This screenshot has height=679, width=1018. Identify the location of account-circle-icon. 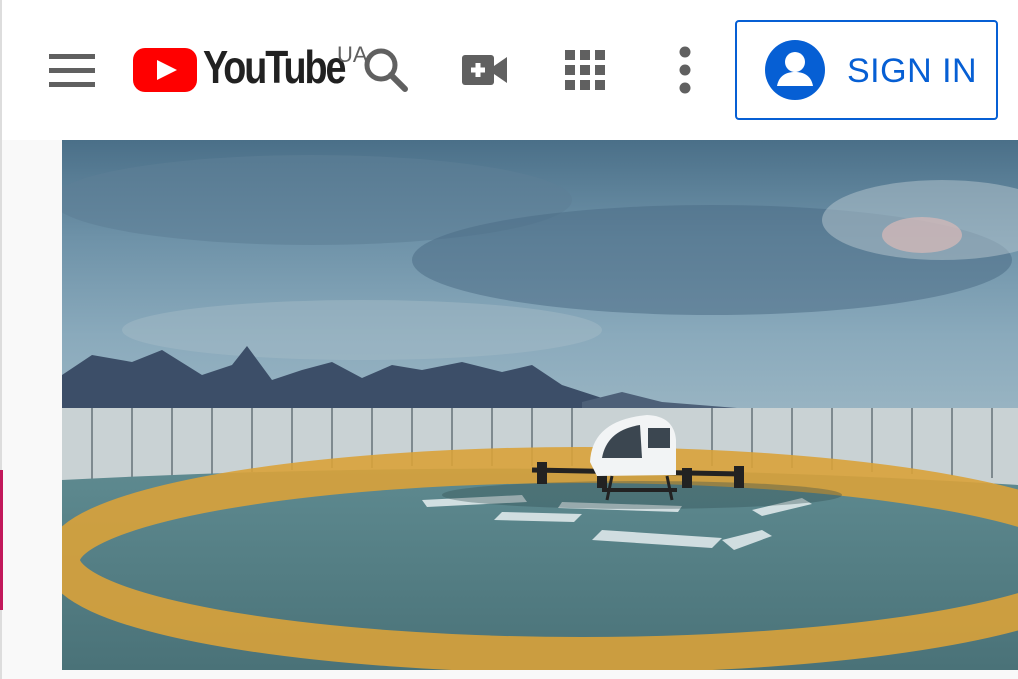
(795, 70).